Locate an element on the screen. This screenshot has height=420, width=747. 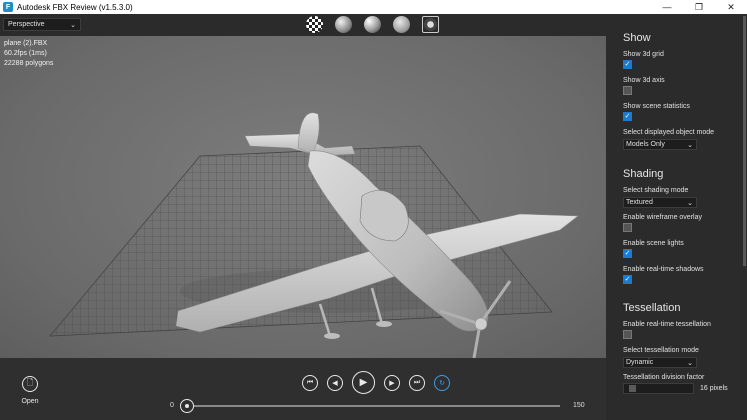
step-back-button: ◀ is located at coordinates (335, 382).